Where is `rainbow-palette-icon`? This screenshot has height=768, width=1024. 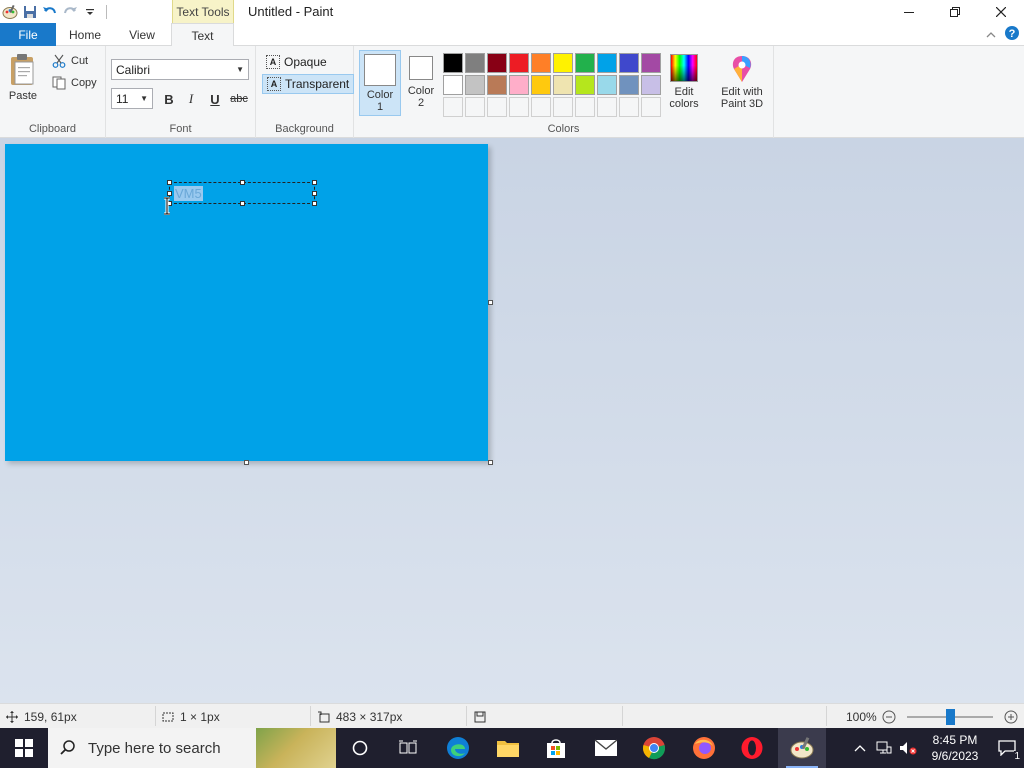 rainbow-palette-icon is located at coordinates (684, 68).